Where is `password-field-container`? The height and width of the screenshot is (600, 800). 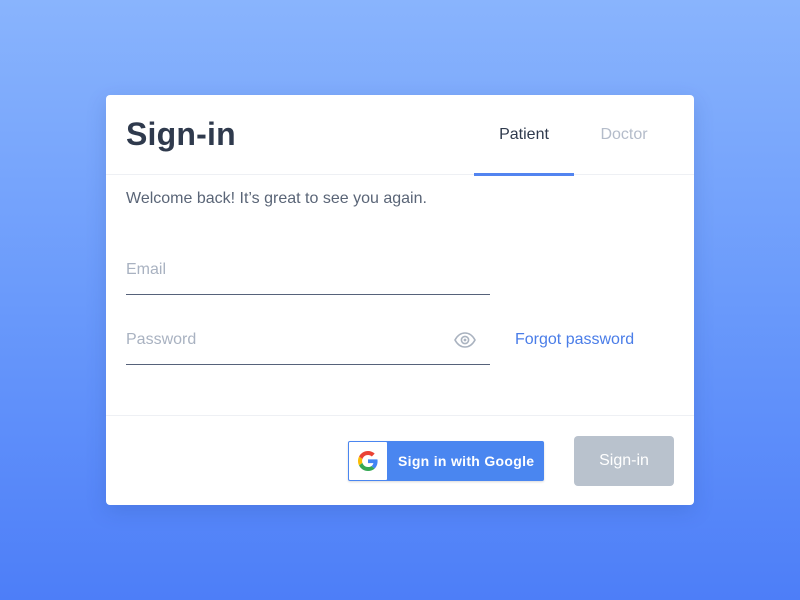
password-field-container is located at coordinates (308, 345).